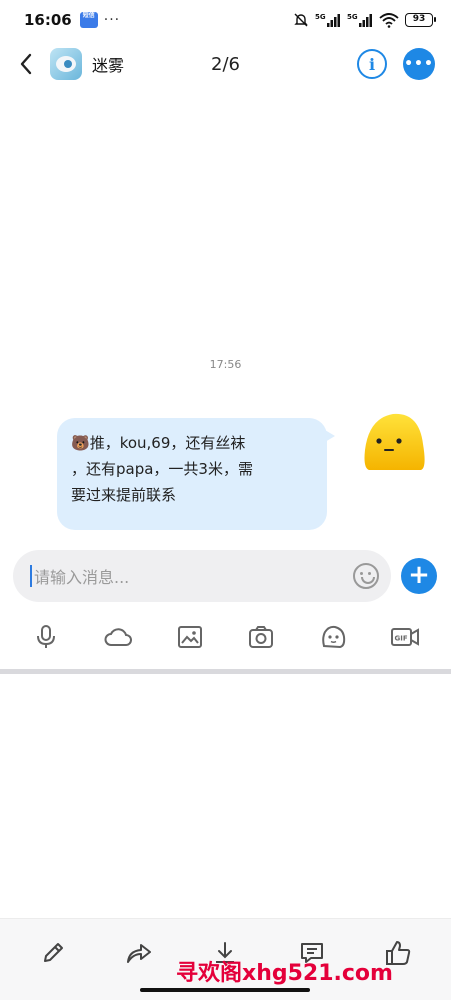 Image resolution: width=451 pixels, height=1000 pixels. I want to click on signal-5g-label-2: 5G, so click(352, 17).